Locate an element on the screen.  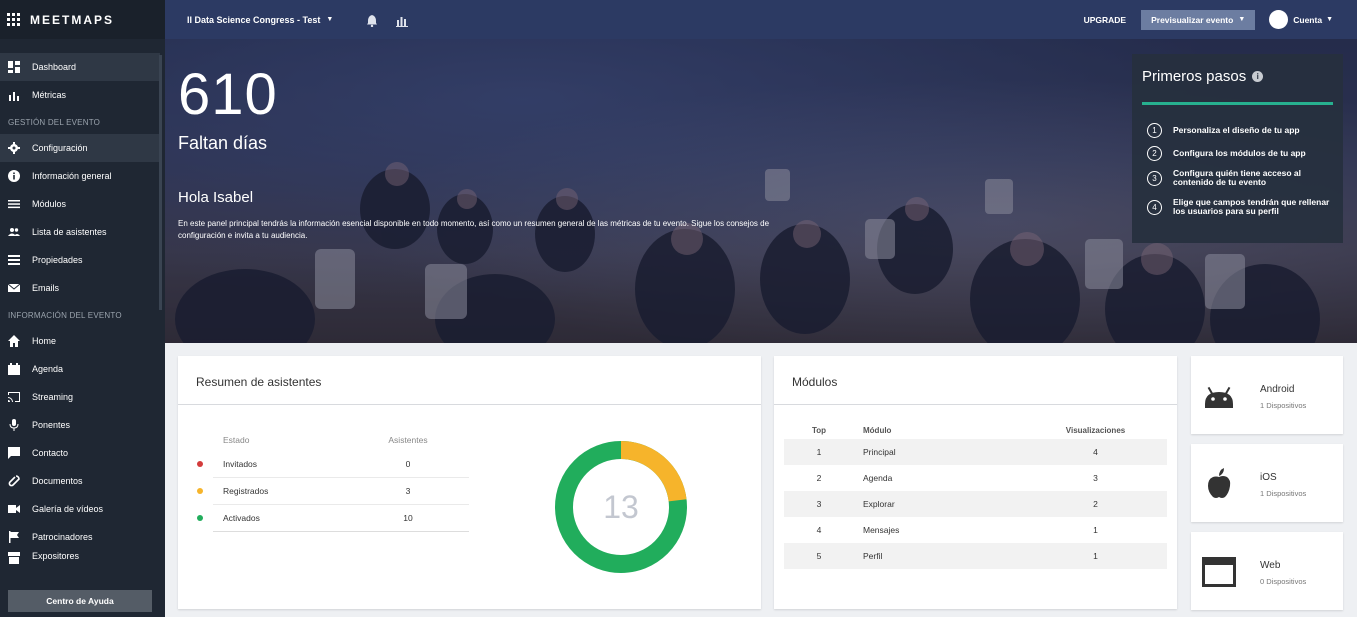
column-header: Asistentes is located at coordinates (408, 440).